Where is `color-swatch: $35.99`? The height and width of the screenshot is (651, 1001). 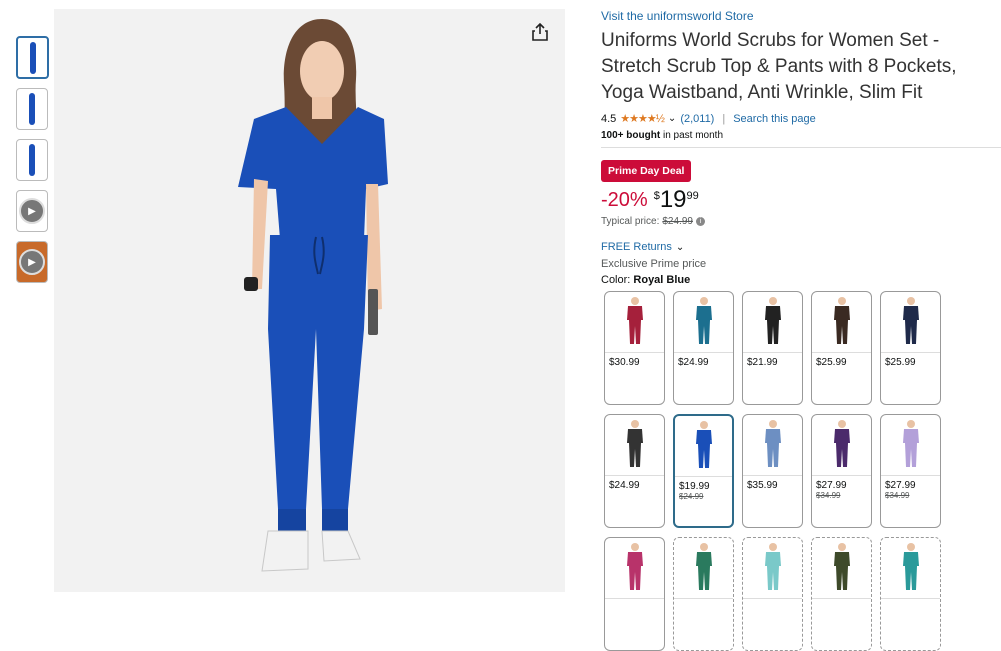 color-swatch: $35.99 is located at coordinates (772, 471).